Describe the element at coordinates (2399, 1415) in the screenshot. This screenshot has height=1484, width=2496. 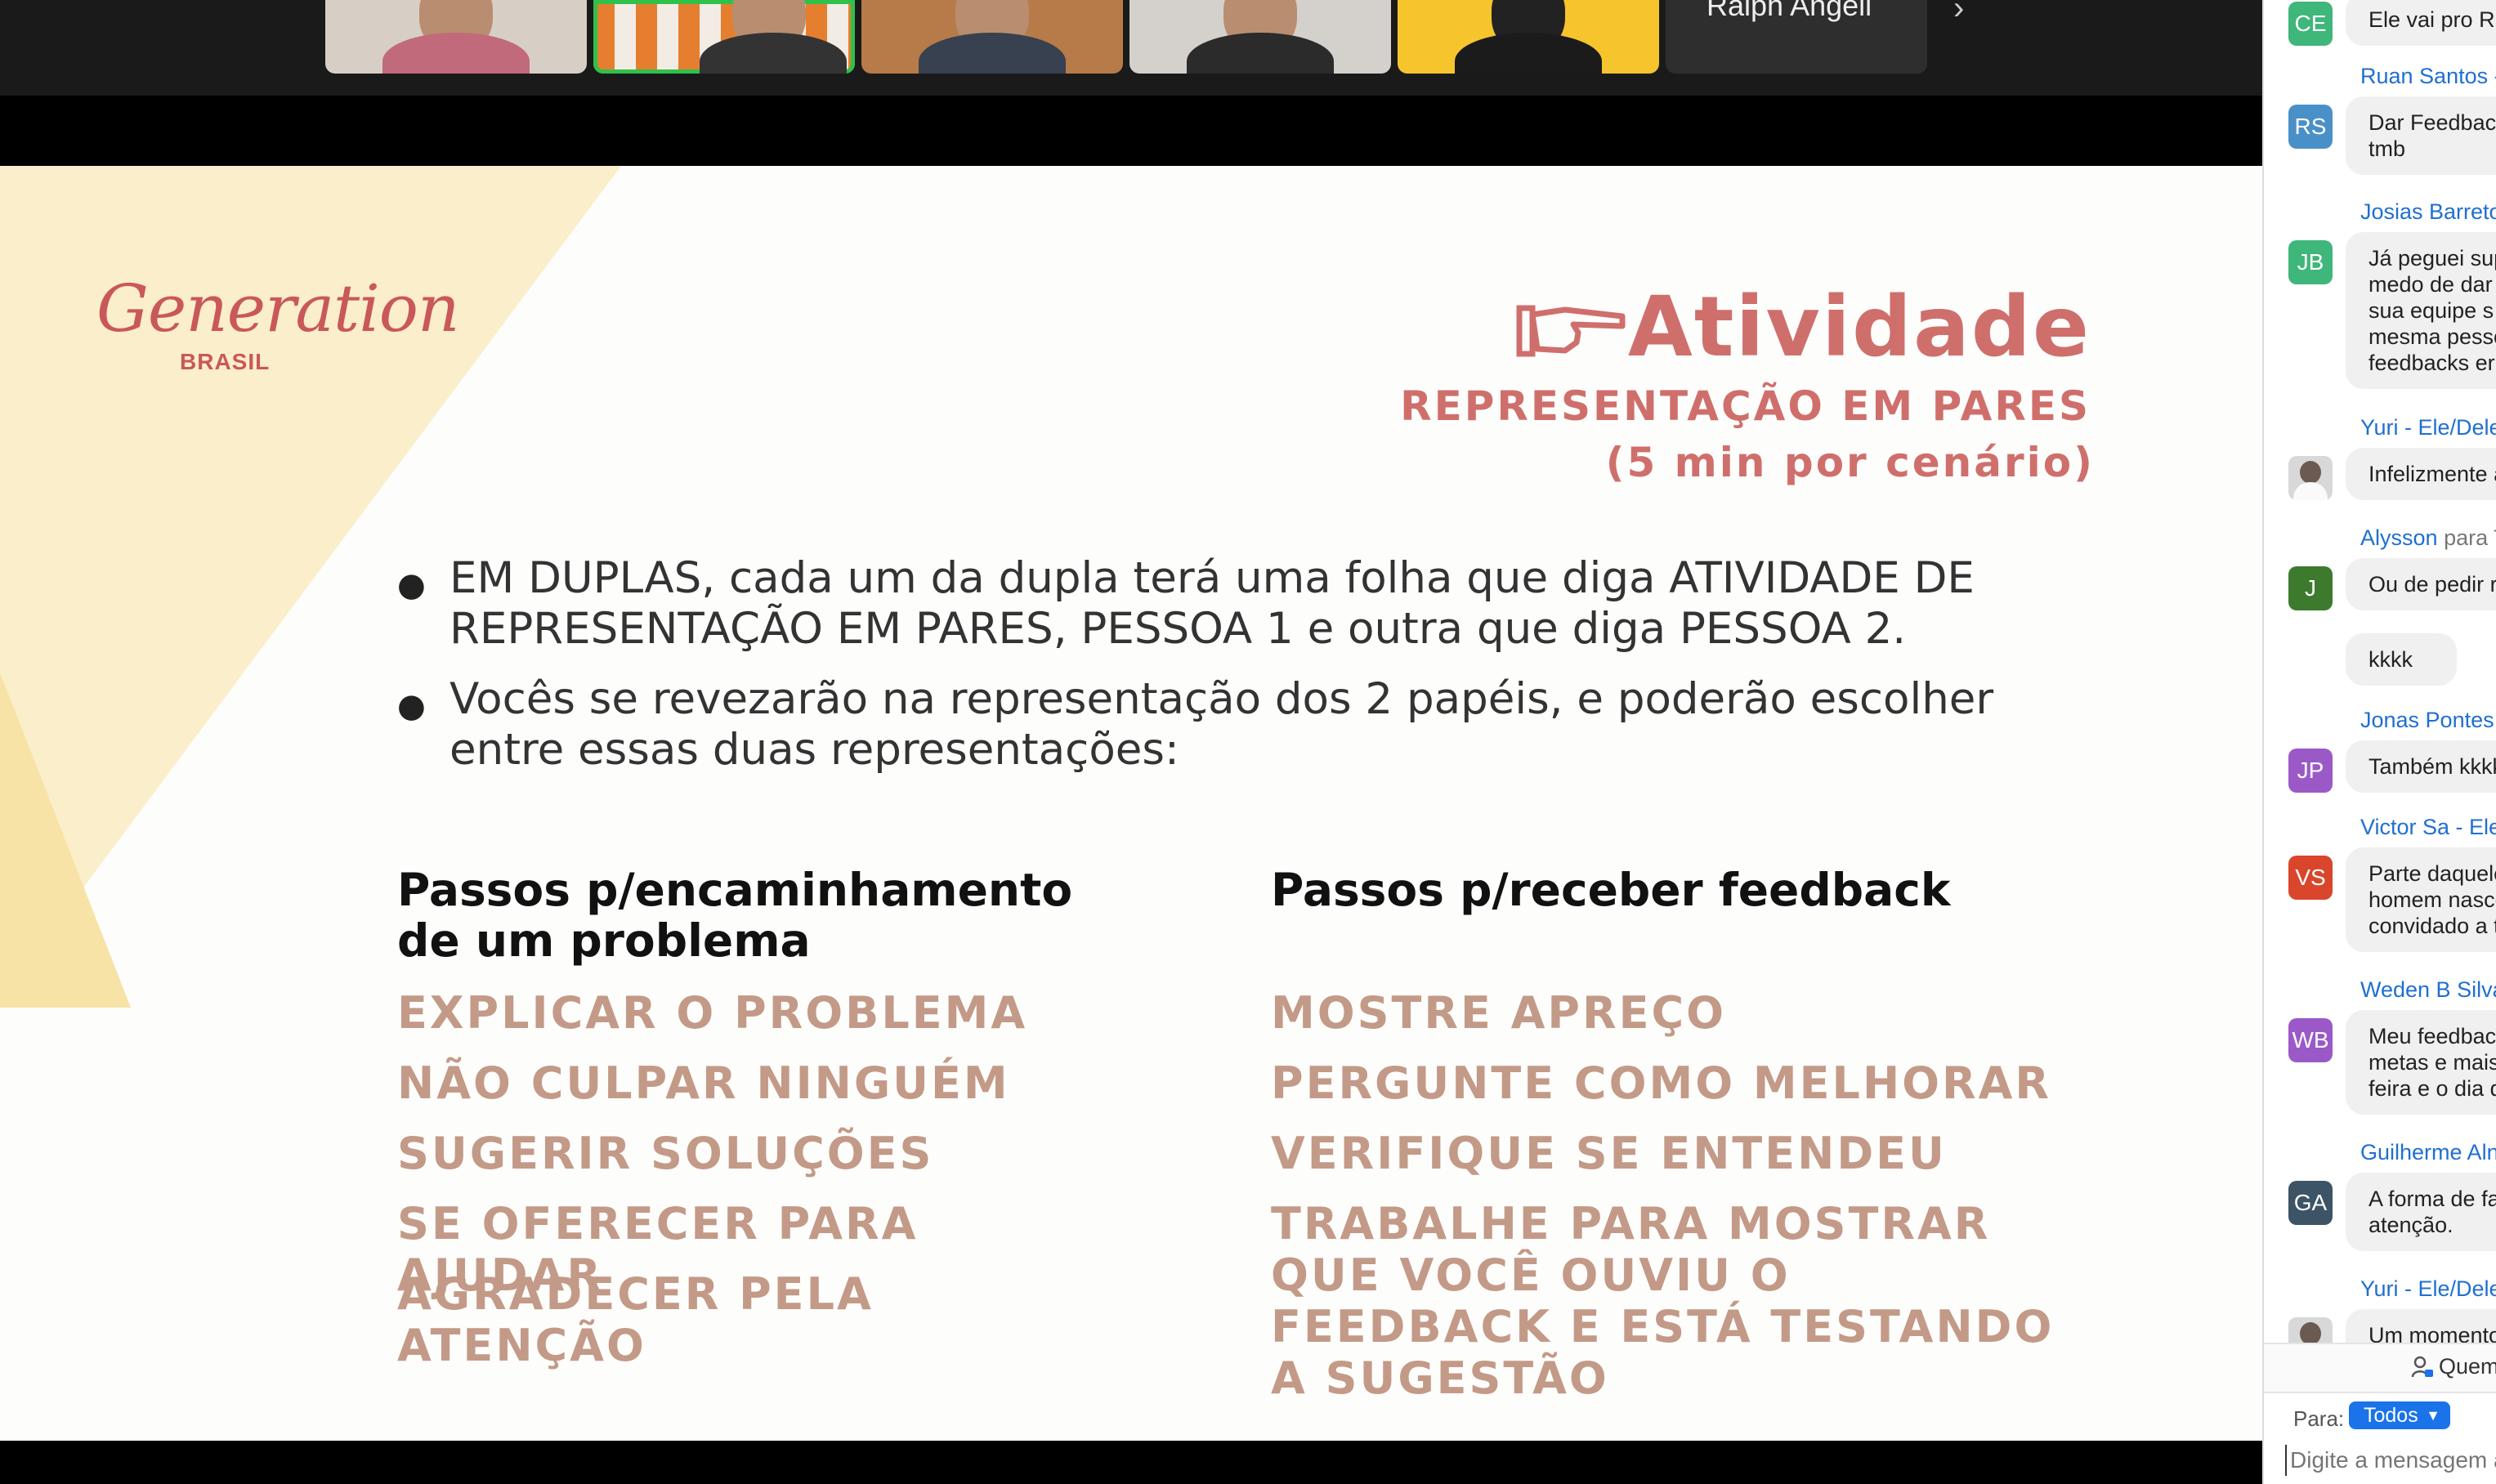
I see `recipient-dropdown: Todos ▼` at that location.